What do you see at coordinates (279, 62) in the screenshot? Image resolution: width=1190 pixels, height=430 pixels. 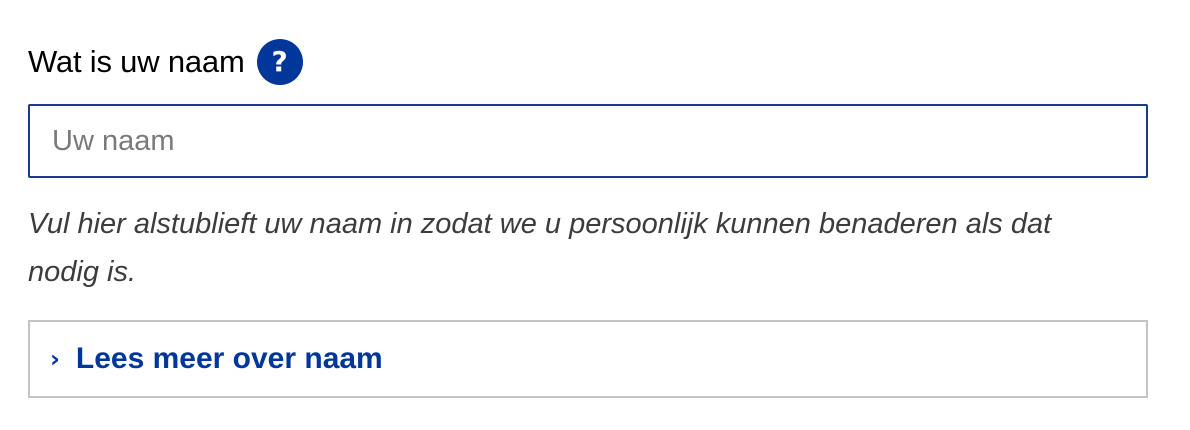 I see `question-mark-icon: ?` at bounding box center [279, 62].